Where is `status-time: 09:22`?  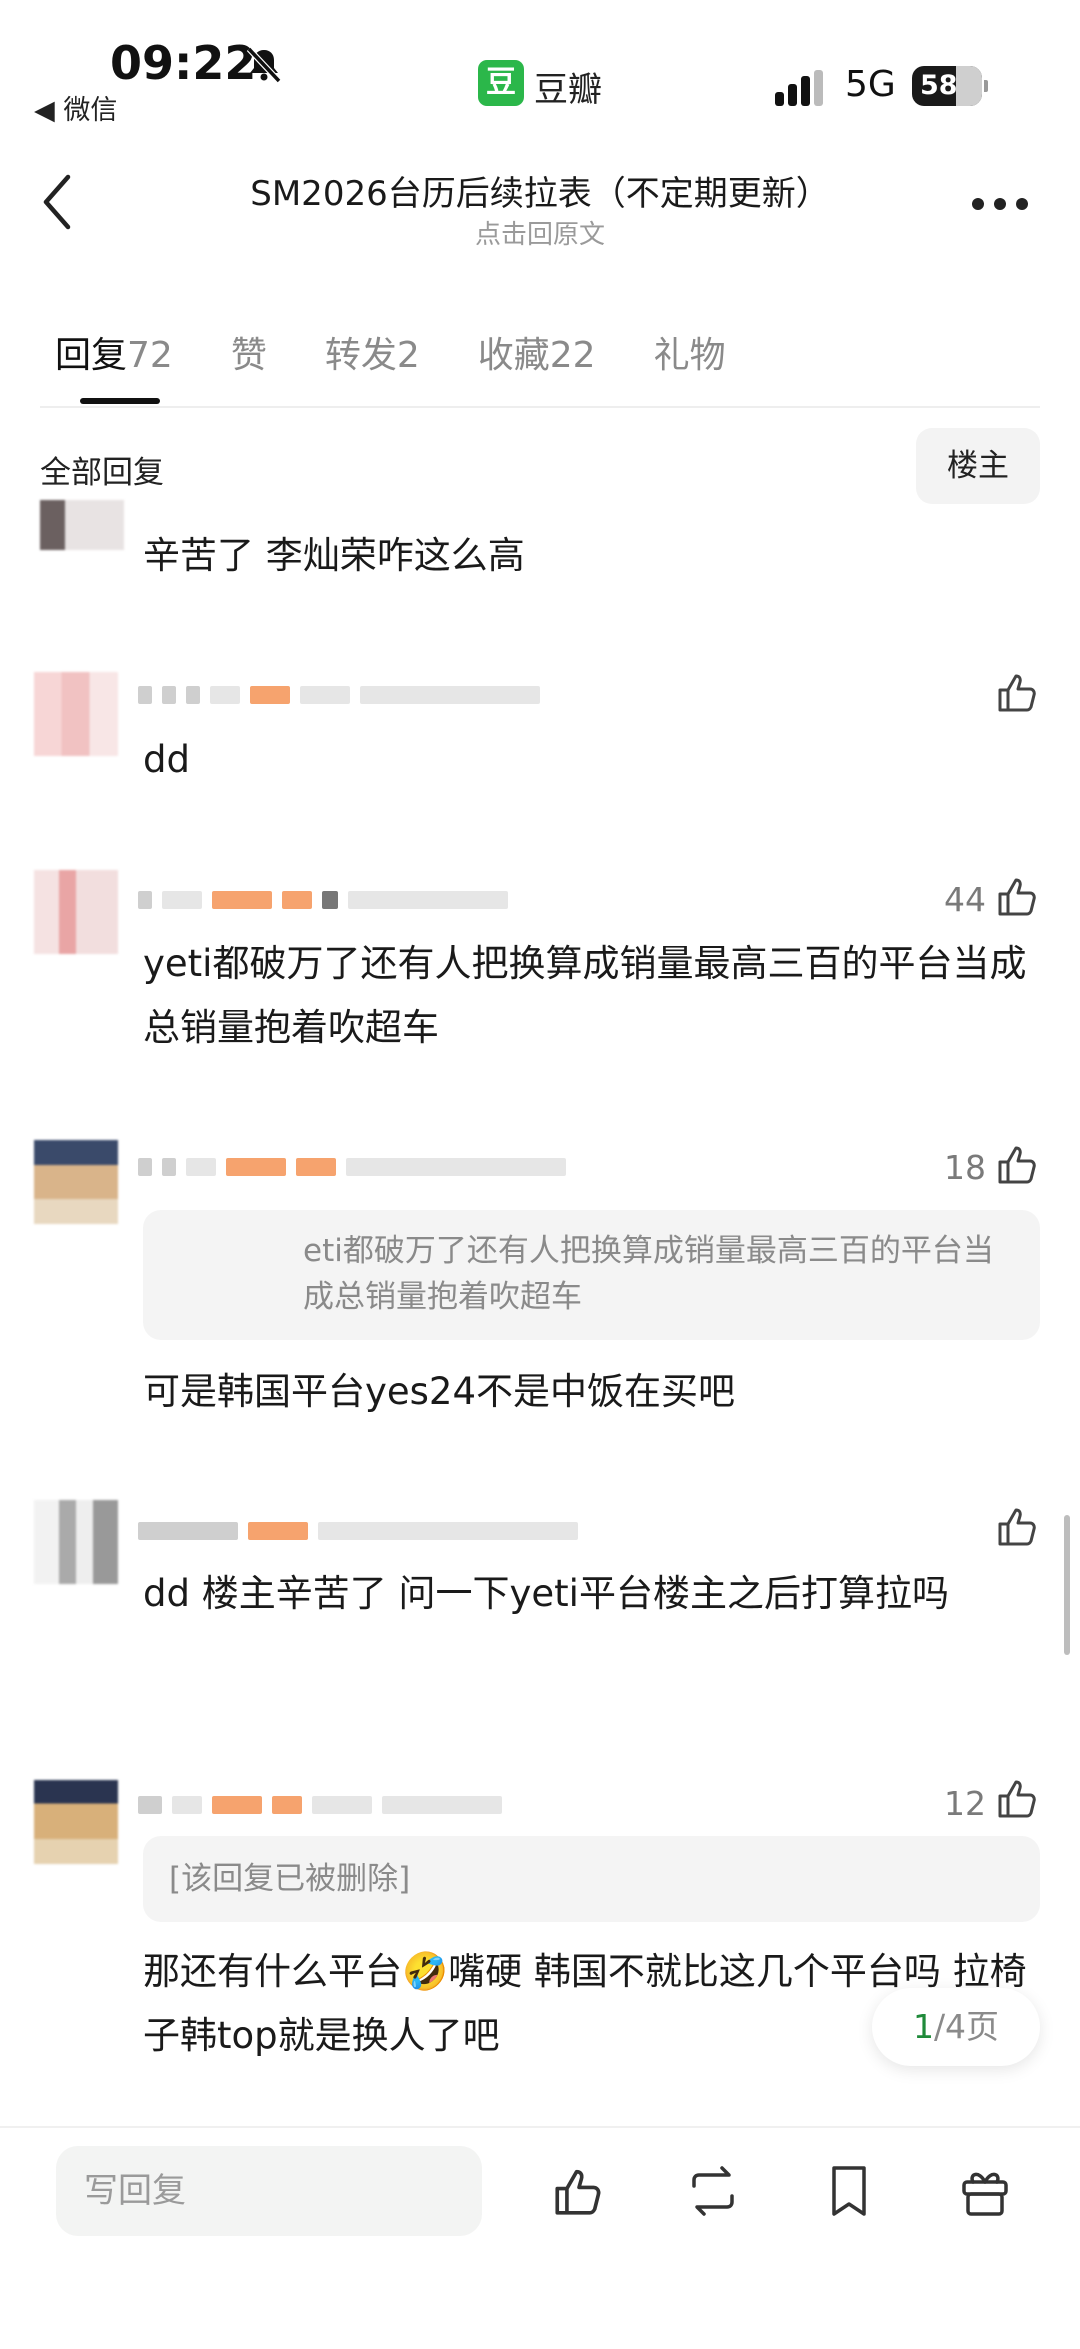
status-time: 09:22 is located at coordinates (183, 63).